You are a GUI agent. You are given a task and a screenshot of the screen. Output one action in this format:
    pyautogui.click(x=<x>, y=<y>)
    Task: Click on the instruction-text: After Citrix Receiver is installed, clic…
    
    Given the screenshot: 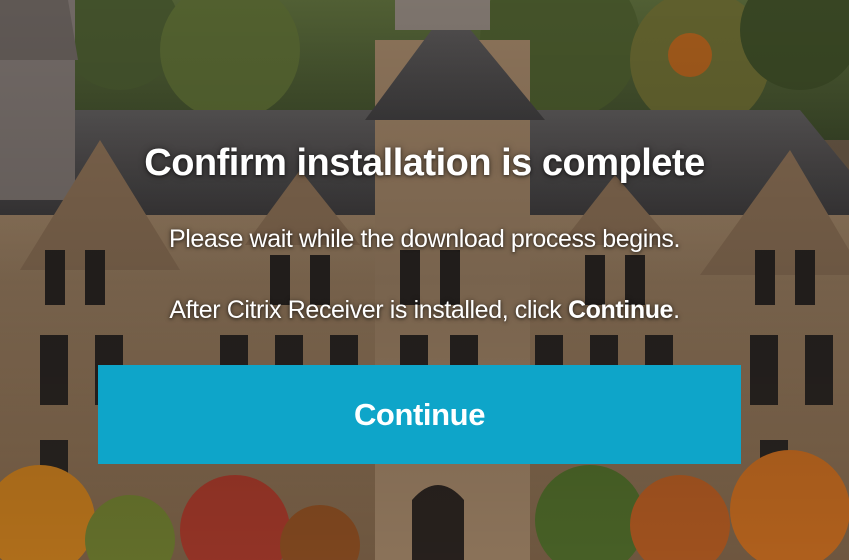 What is the action you would take?
    pyautogui.click(x=368, y=310)
    